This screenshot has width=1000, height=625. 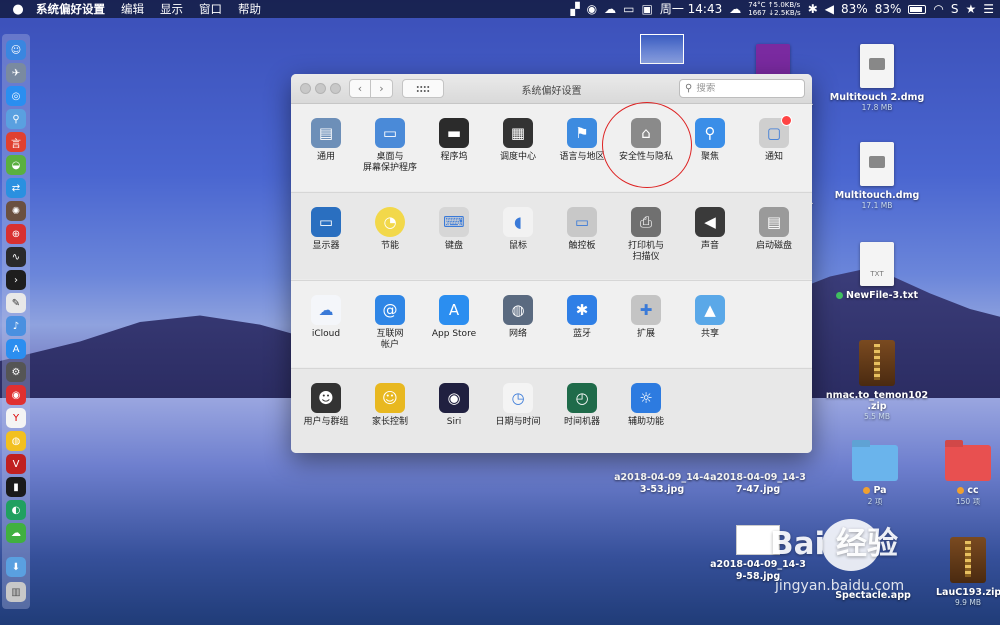 What do you see at coordinates (454, 229) in the screenshot?
I see `pref-pane-keyboard: ⌨ 键盘` at bounding box center [454, 229].